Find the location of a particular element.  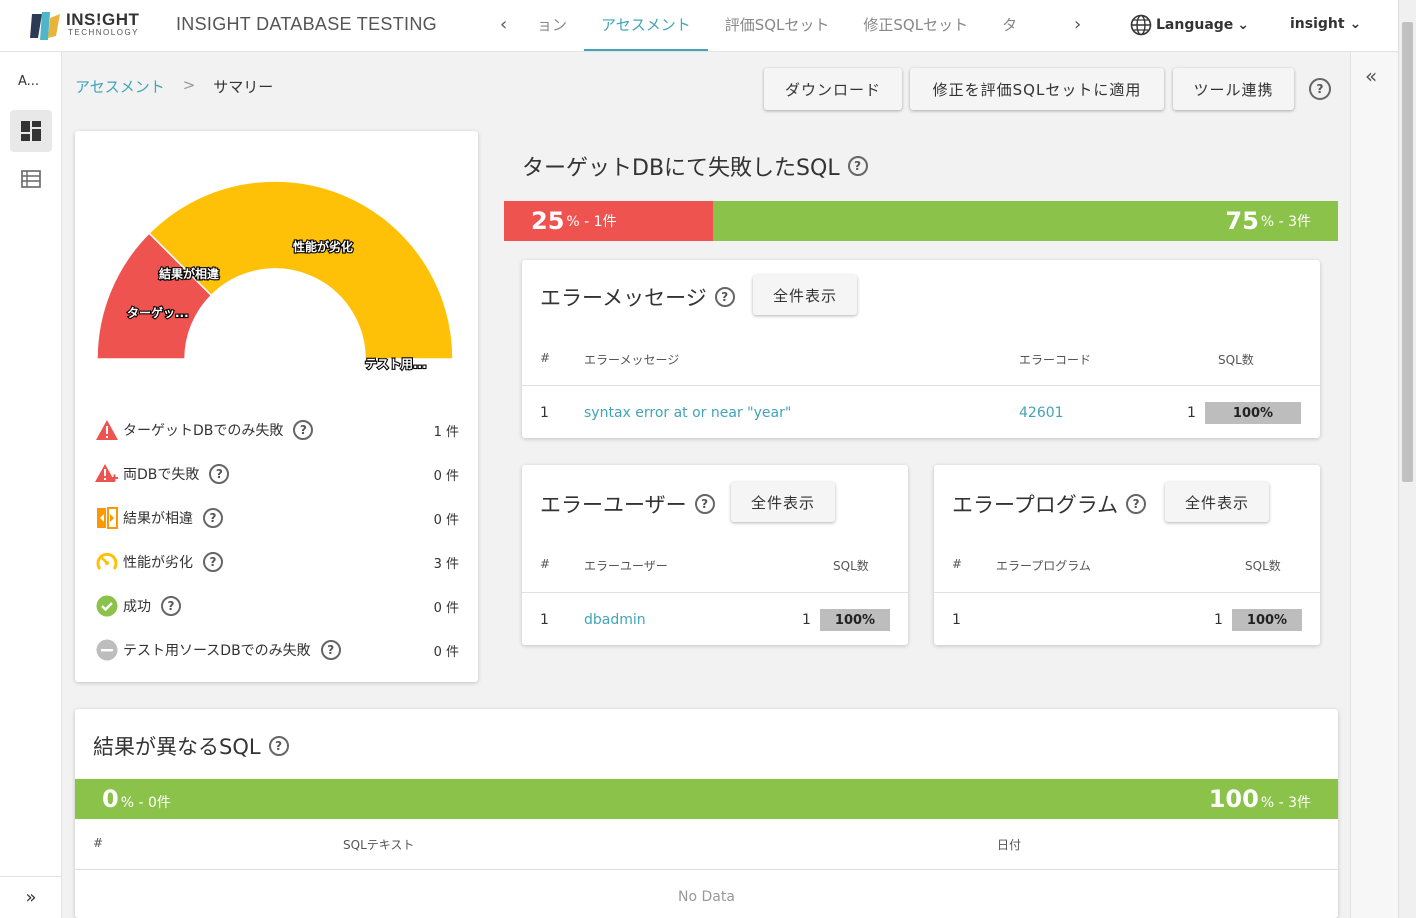

tab-assessment: アセスメント is located at coordinates (646, 25).